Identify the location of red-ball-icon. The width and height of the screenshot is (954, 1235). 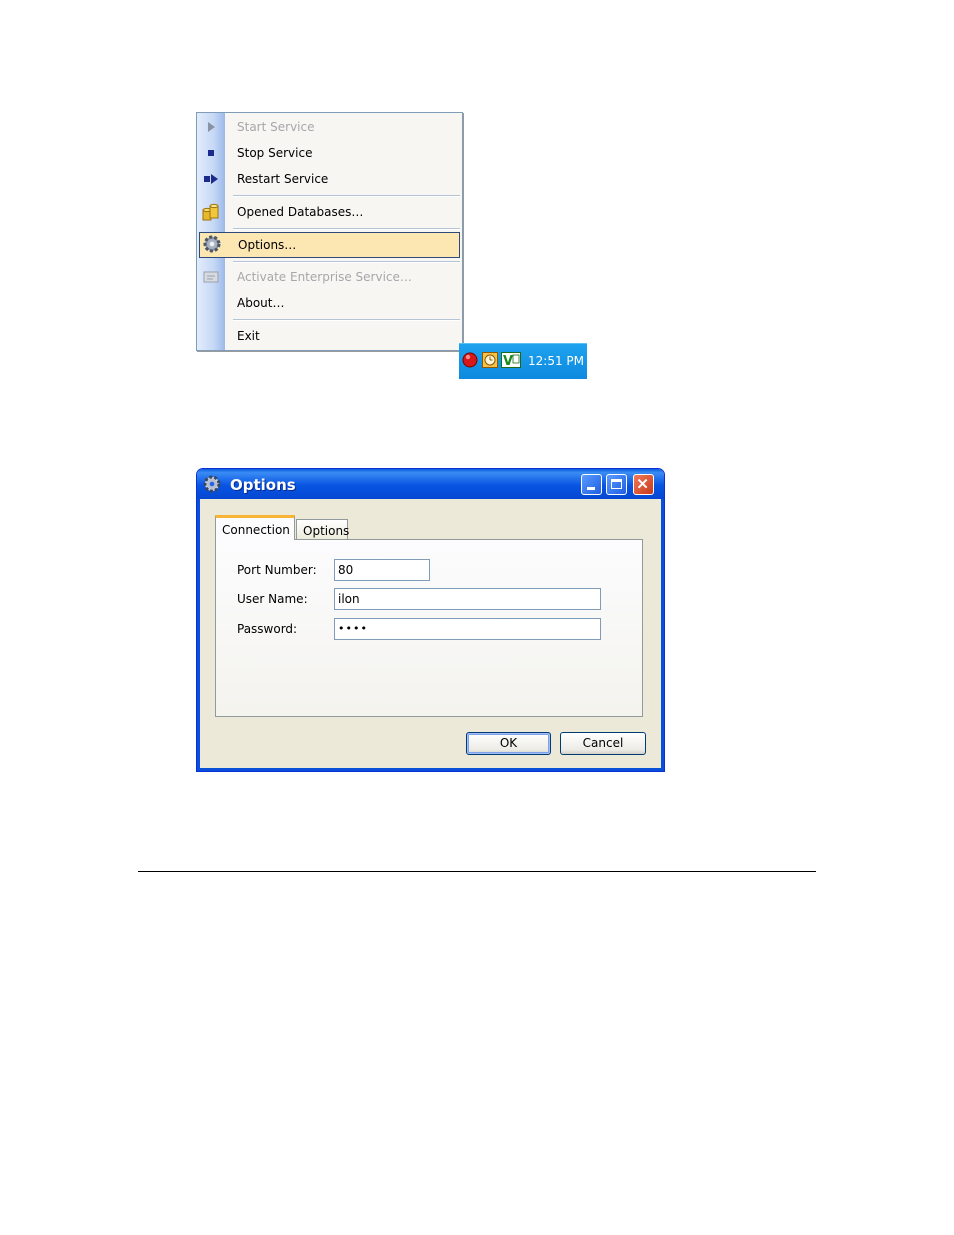
(470, 360).